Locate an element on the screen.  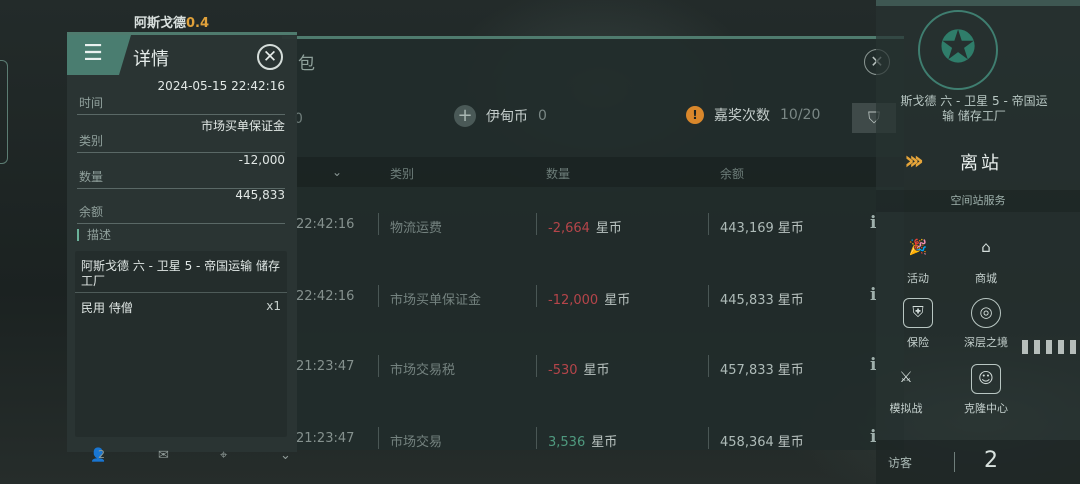
table-row: 22:42:16 物流运费 -2,664 星币 443,169 星币 i is located at coordinates (593, 250).